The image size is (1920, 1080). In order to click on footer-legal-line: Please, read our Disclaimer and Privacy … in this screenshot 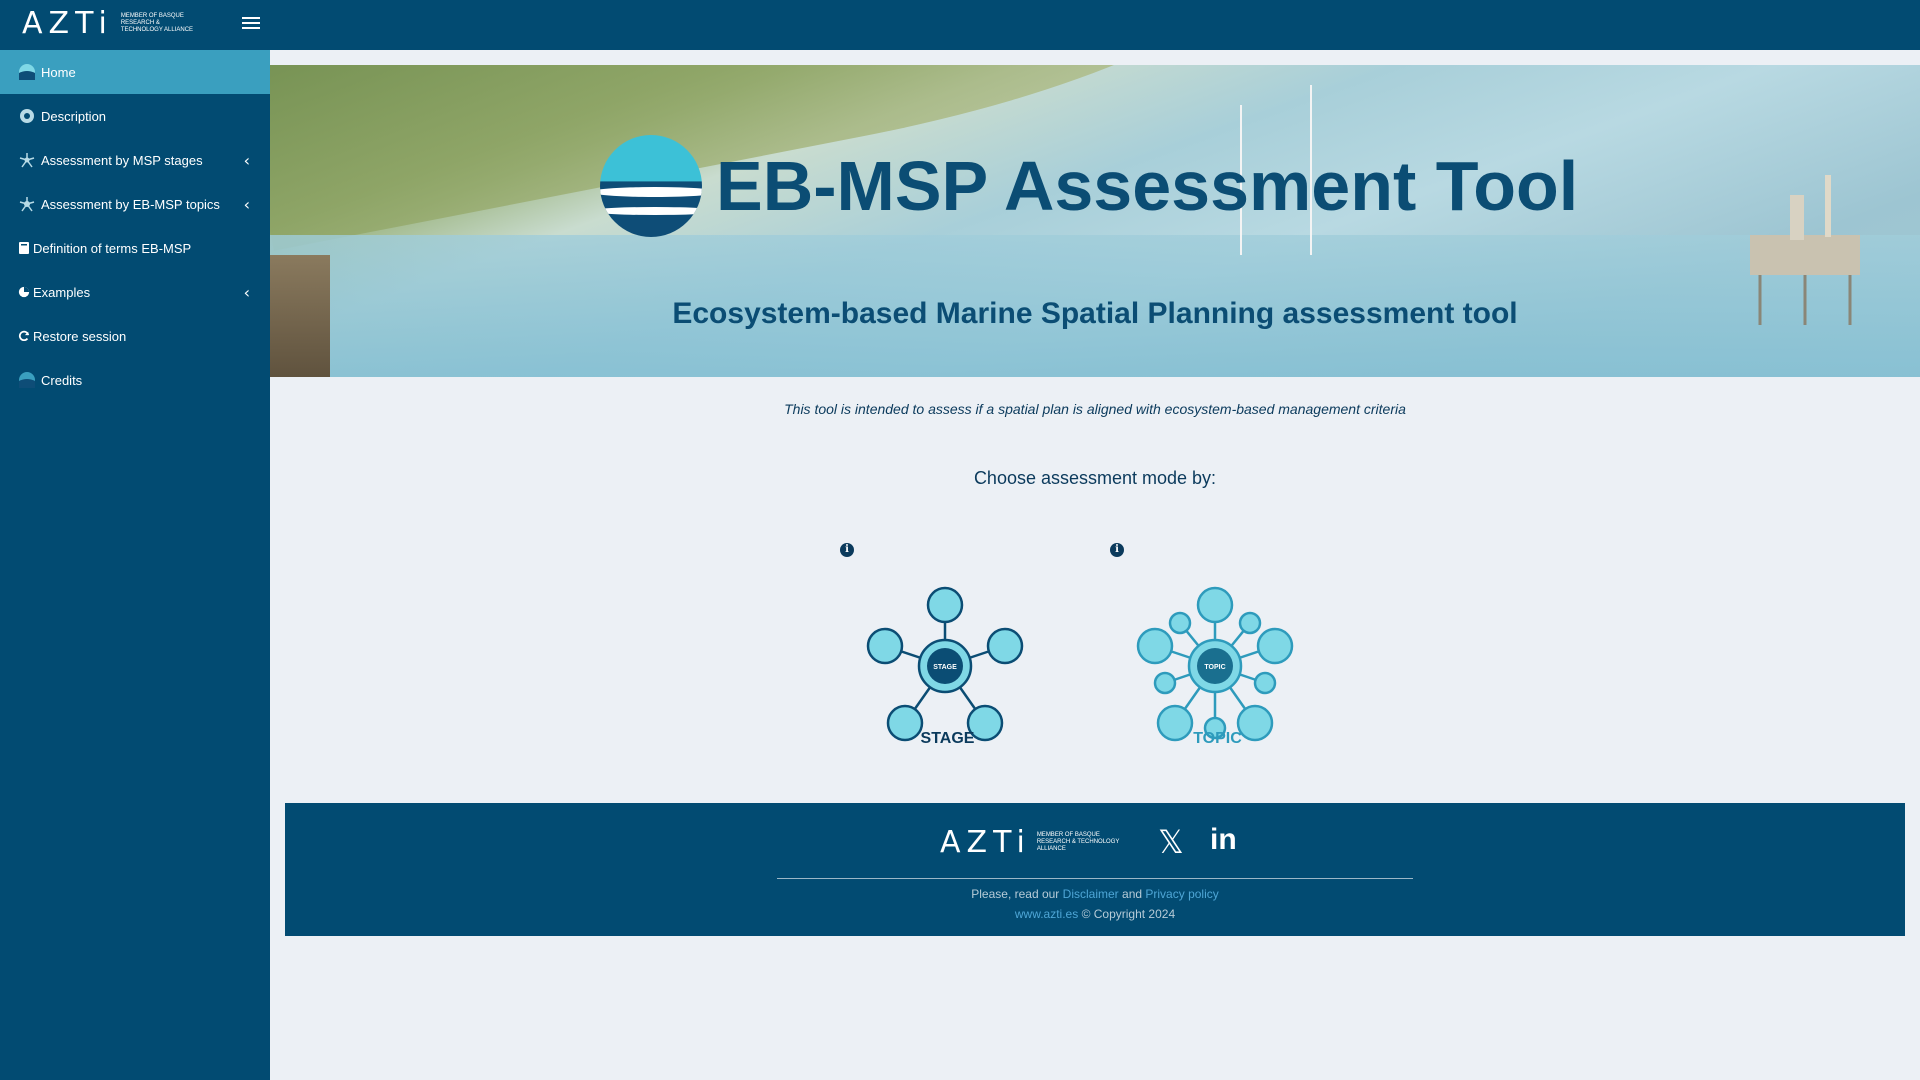, I will do `click(1095, 894)`.